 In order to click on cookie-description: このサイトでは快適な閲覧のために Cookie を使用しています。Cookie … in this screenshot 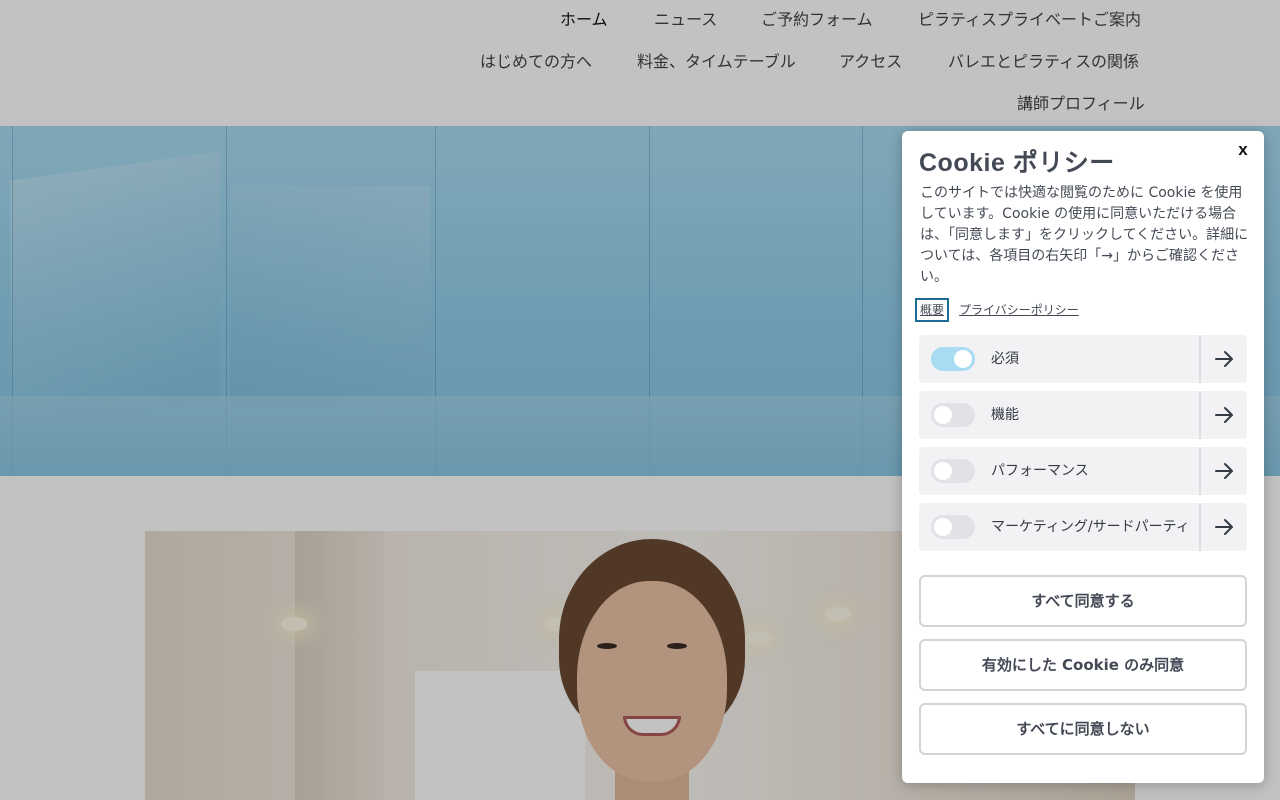, I will do `click(1084, 235)`.